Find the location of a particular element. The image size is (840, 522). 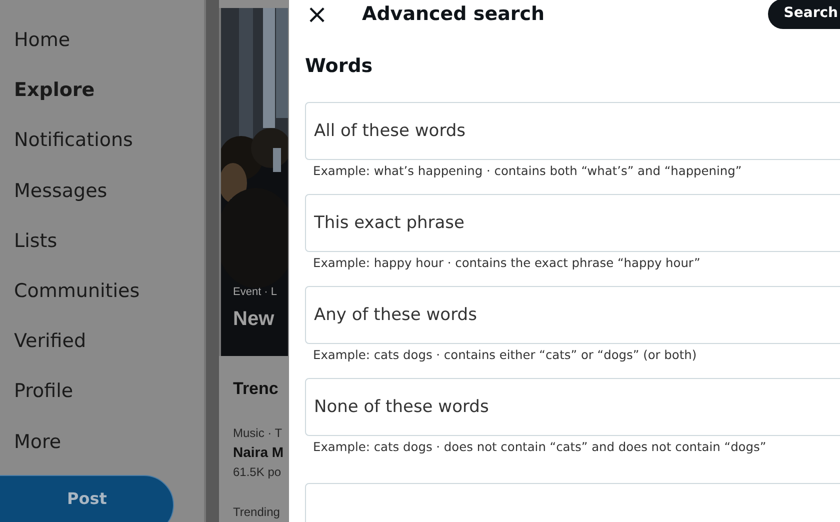

input-field: None of these words is located at coordinates (572, 407).